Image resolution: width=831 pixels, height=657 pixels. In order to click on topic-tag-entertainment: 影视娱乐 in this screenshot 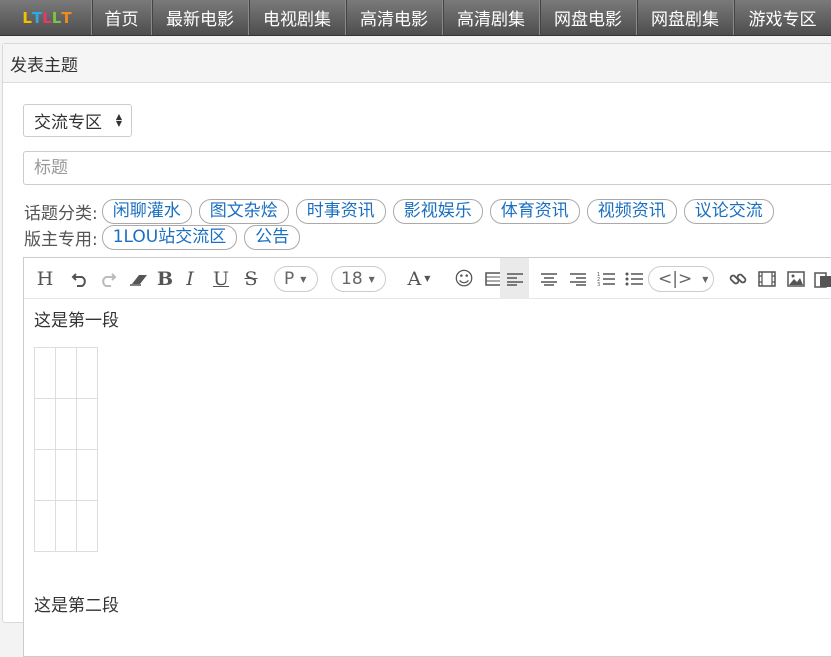, I will do `click(437, 211)`.